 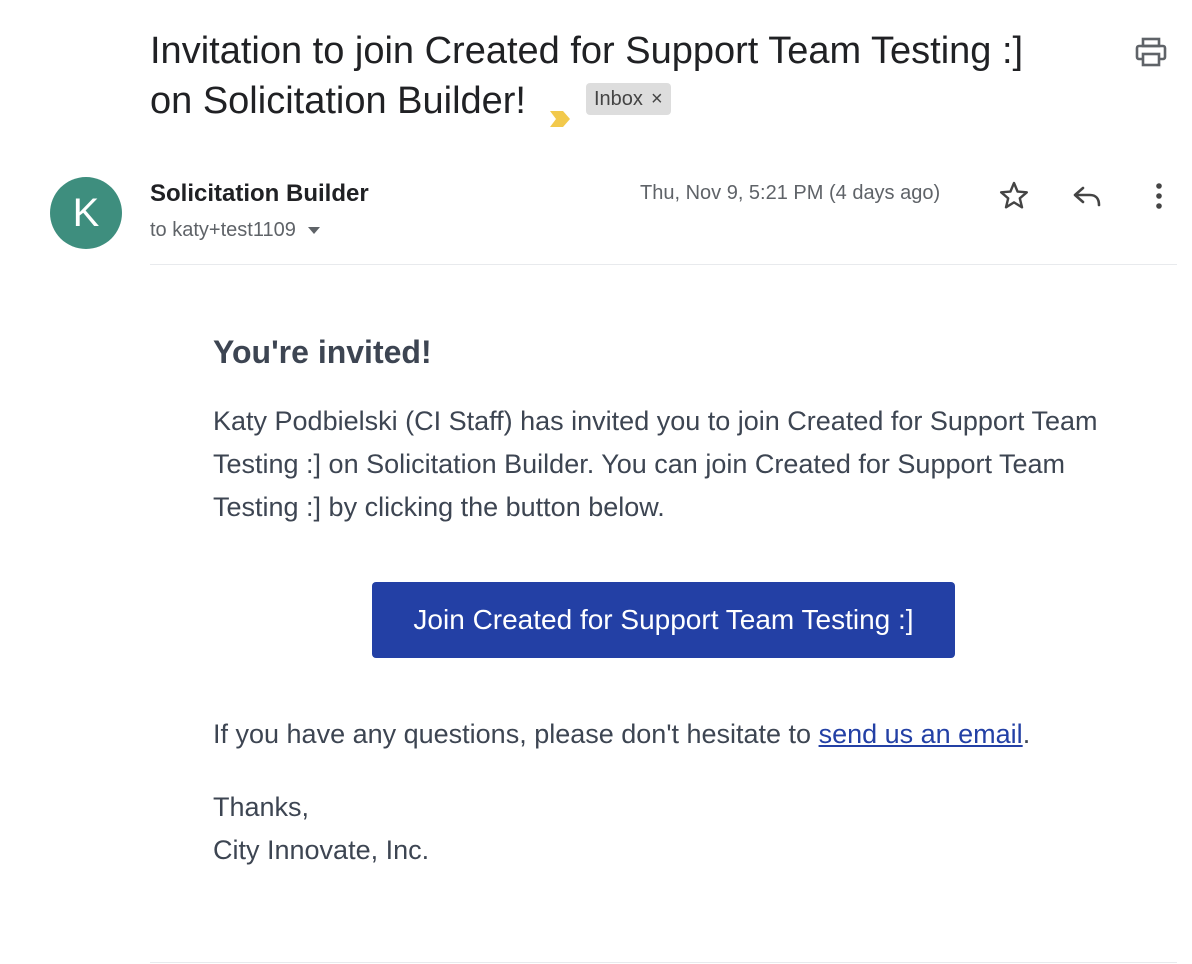 What do you see at coordinates (1014, 196) in the screenshot?
I see `star-icon` at bounding box center [1014, 196].